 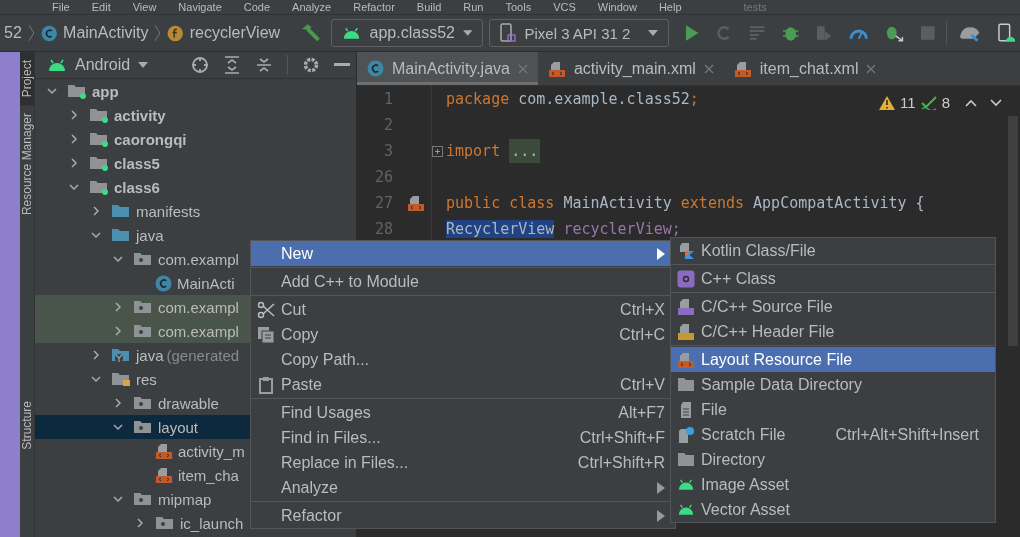 What do you see at coordinates (686, 434) in the screenshot?
I see `scratch-file-icon` at bounding box center [686, 434].